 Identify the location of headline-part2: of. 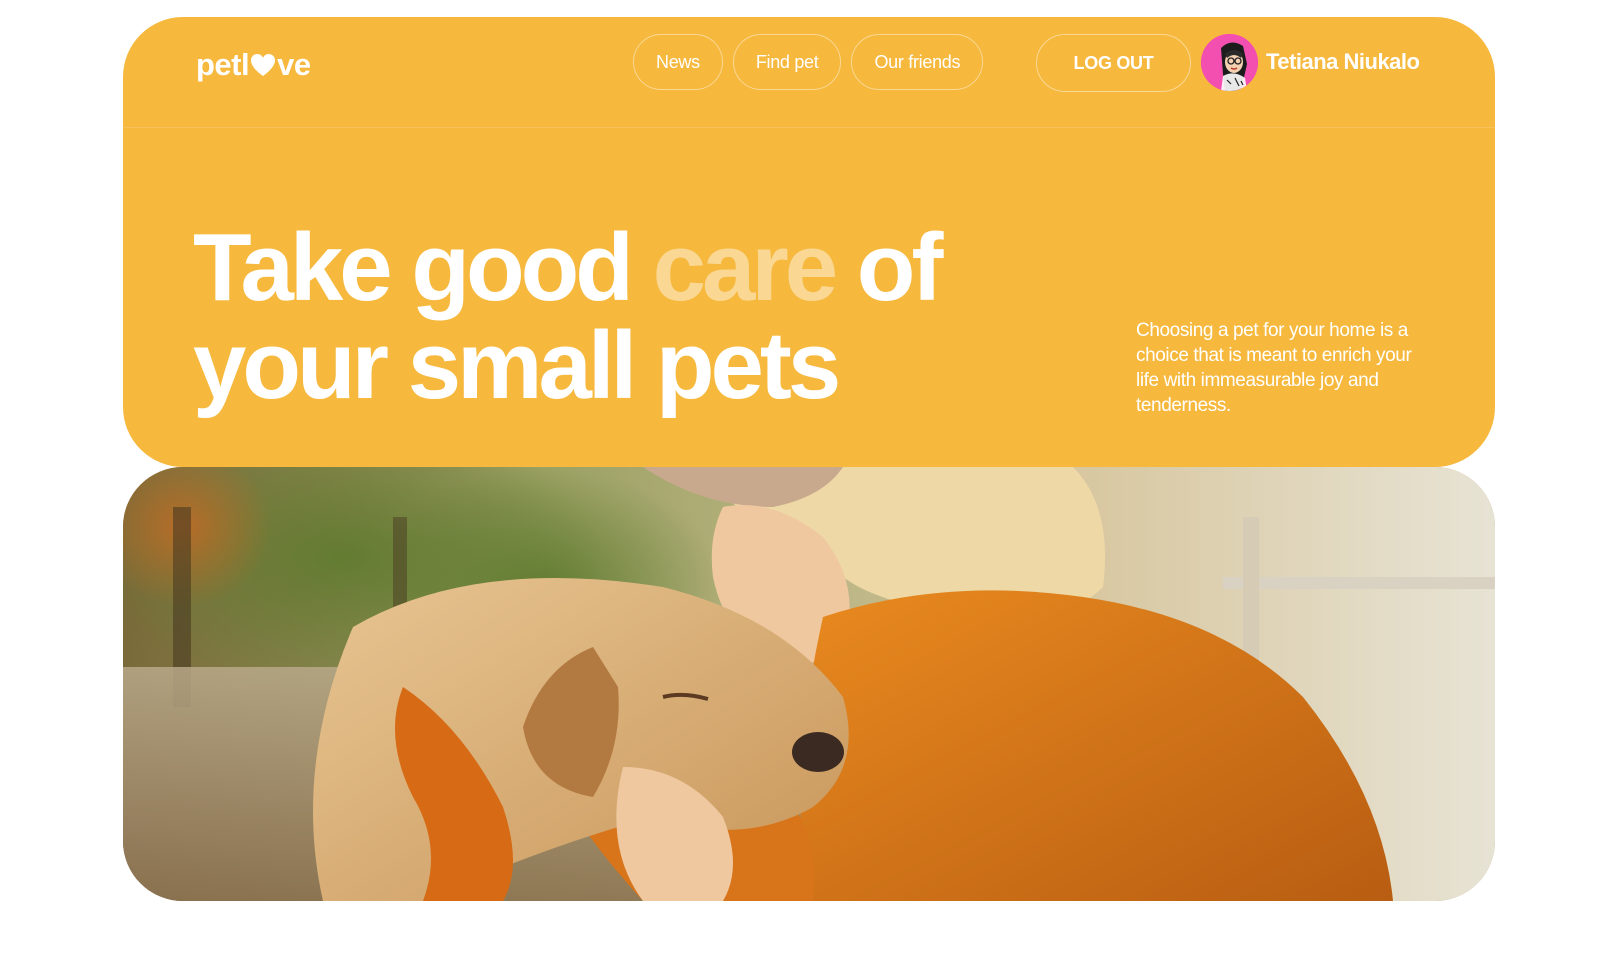
(889, 267).